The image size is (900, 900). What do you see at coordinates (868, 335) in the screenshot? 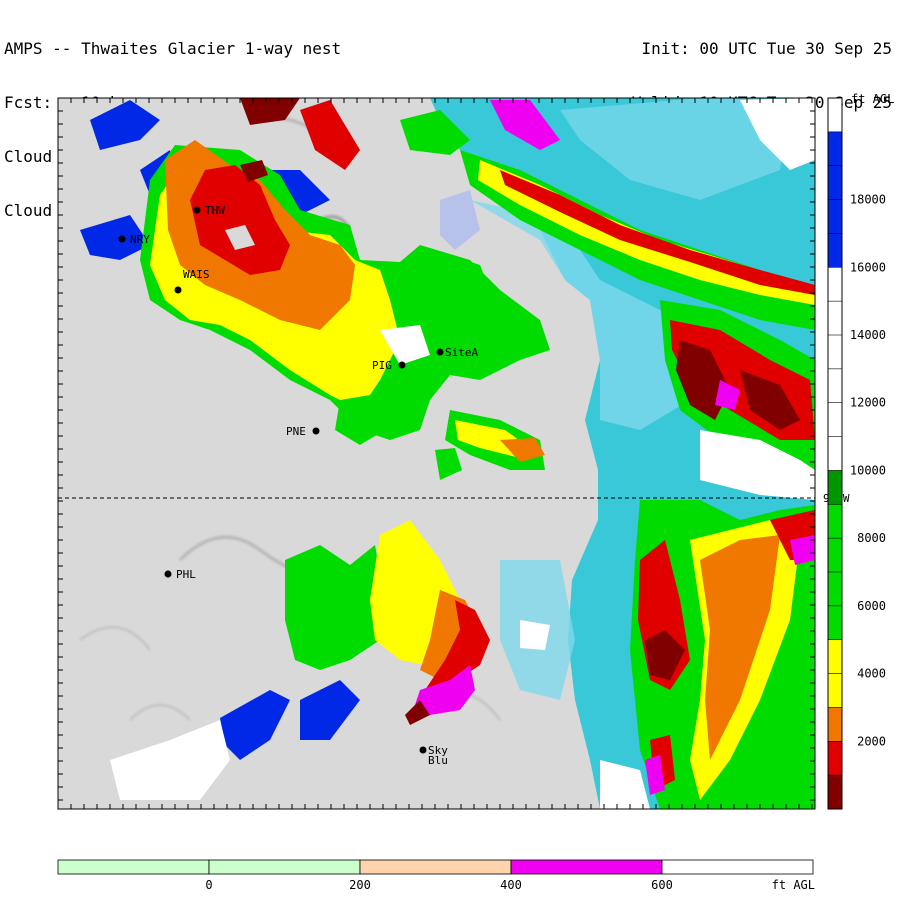
I see `colorbar-tick-label: 14000` at bounding box center [868, 335].